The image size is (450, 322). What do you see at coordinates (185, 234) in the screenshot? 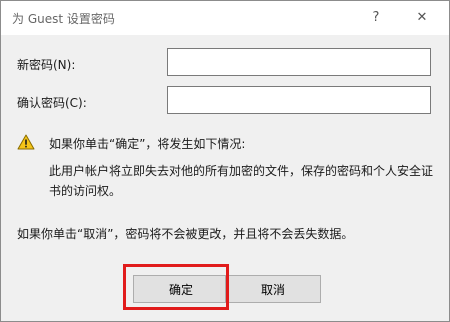
I see `cancel-note: 如果你单击“取消”，密码将不会被更改，并且将不会丢失数据。` at bounding box center [185, 234].